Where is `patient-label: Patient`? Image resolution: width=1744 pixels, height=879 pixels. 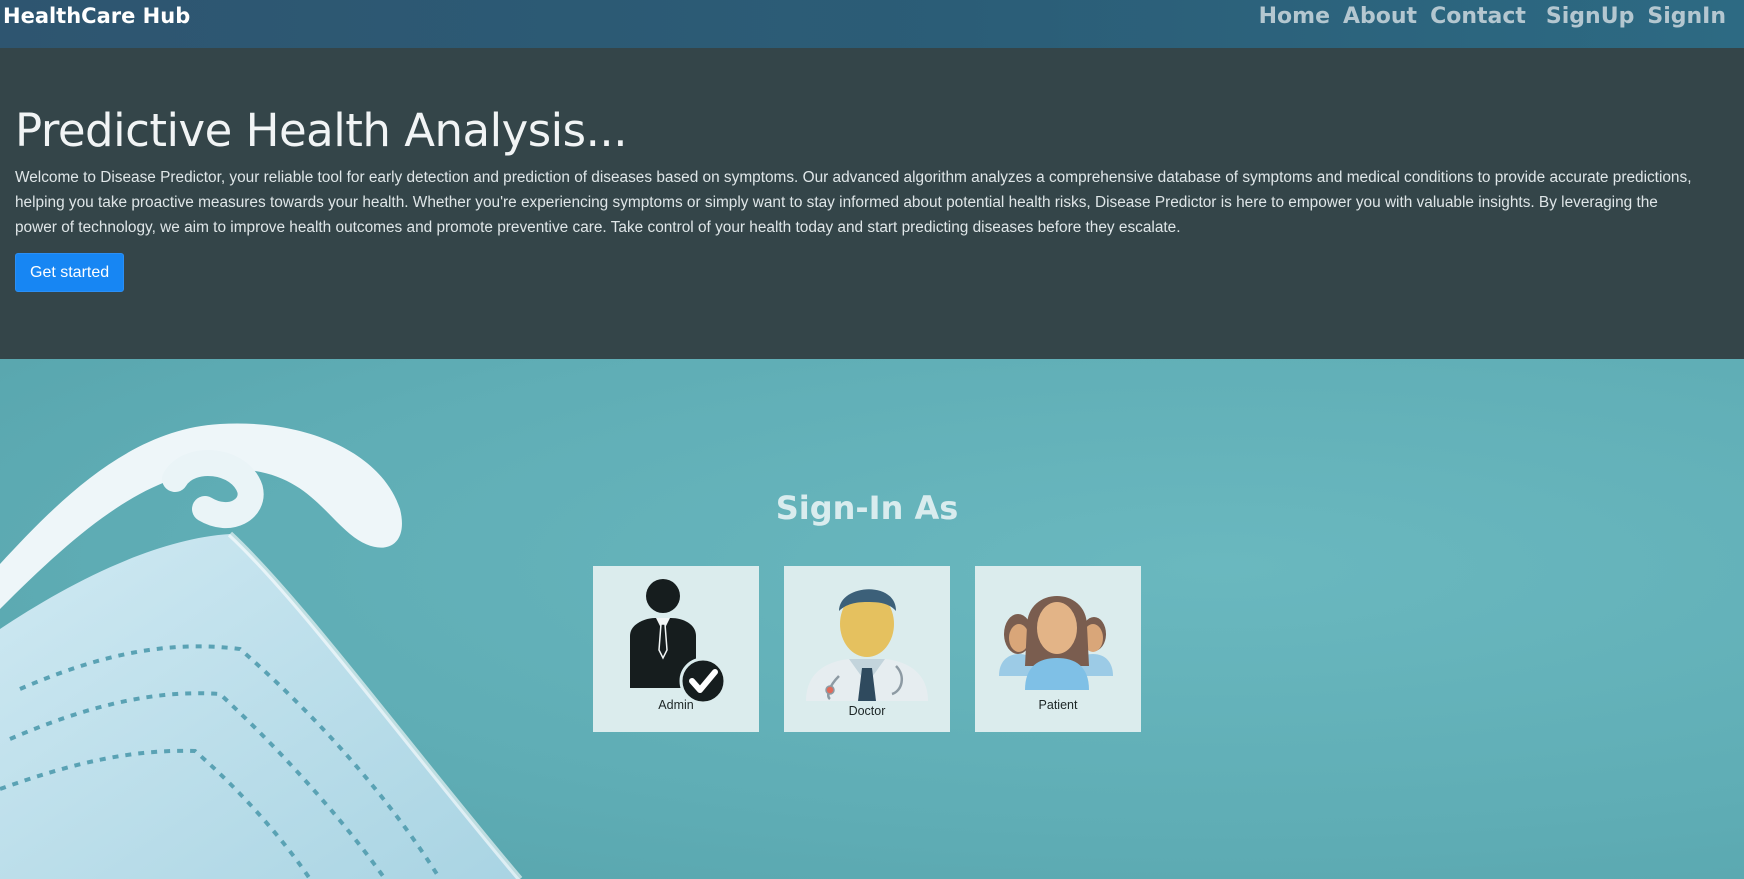 patient-label: Patient is located at coordinates (1058, 705).